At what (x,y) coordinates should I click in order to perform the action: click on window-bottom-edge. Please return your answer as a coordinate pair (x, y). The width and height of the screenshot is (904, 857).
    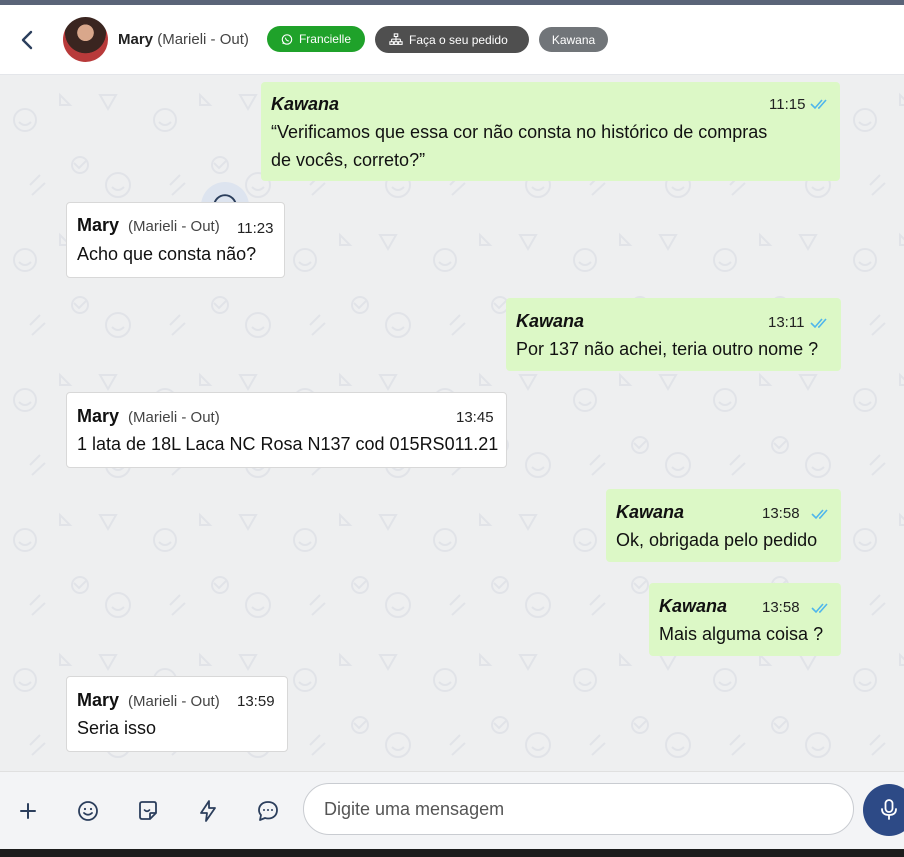
    Looking at the image, I should click on (452, 853).